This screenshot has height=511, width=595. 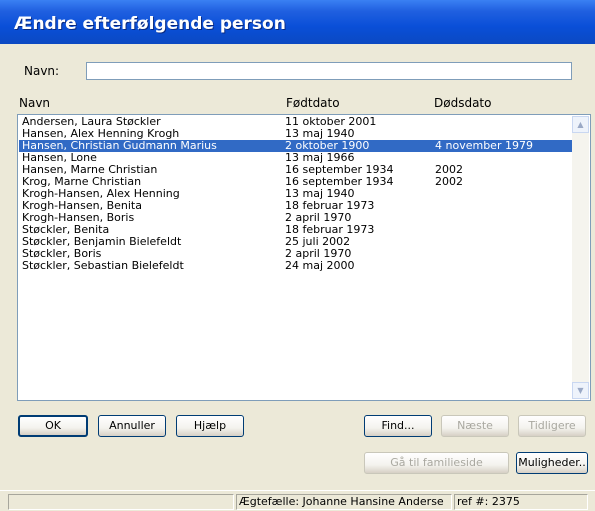 What do you see at coordinates (521, 502) in the screenshot?
I see `status-ref: ref #: 2375` at bounding box center [521, 502].